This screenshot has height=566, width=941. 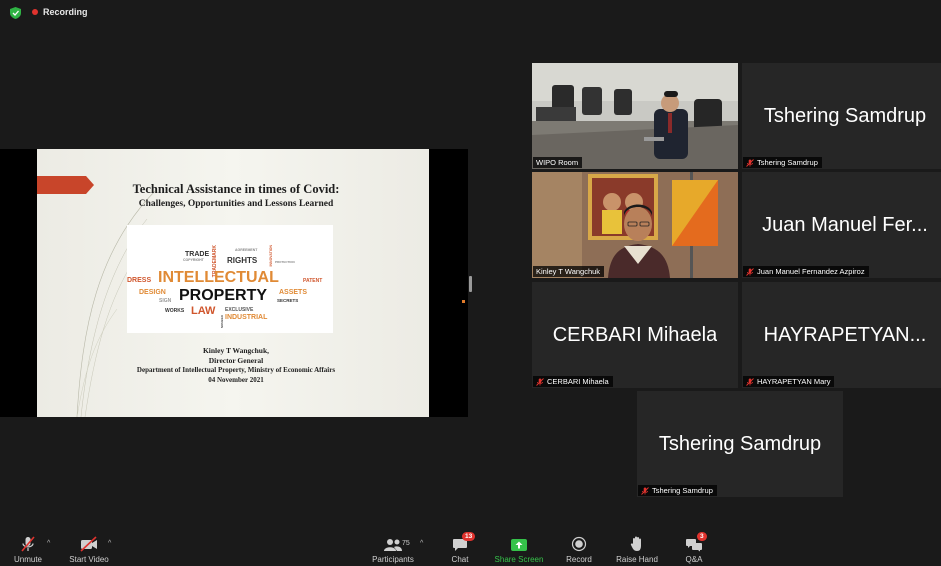 I want to click on participants-count: 75, so click(x=406, y=543).